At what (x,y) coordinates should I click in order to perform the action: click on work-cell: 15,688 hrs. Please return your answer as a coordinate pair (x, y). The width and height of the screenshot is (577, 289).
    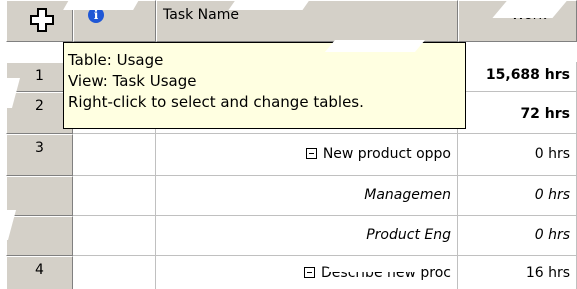
    Looking at the image, I should click on (517, 77).